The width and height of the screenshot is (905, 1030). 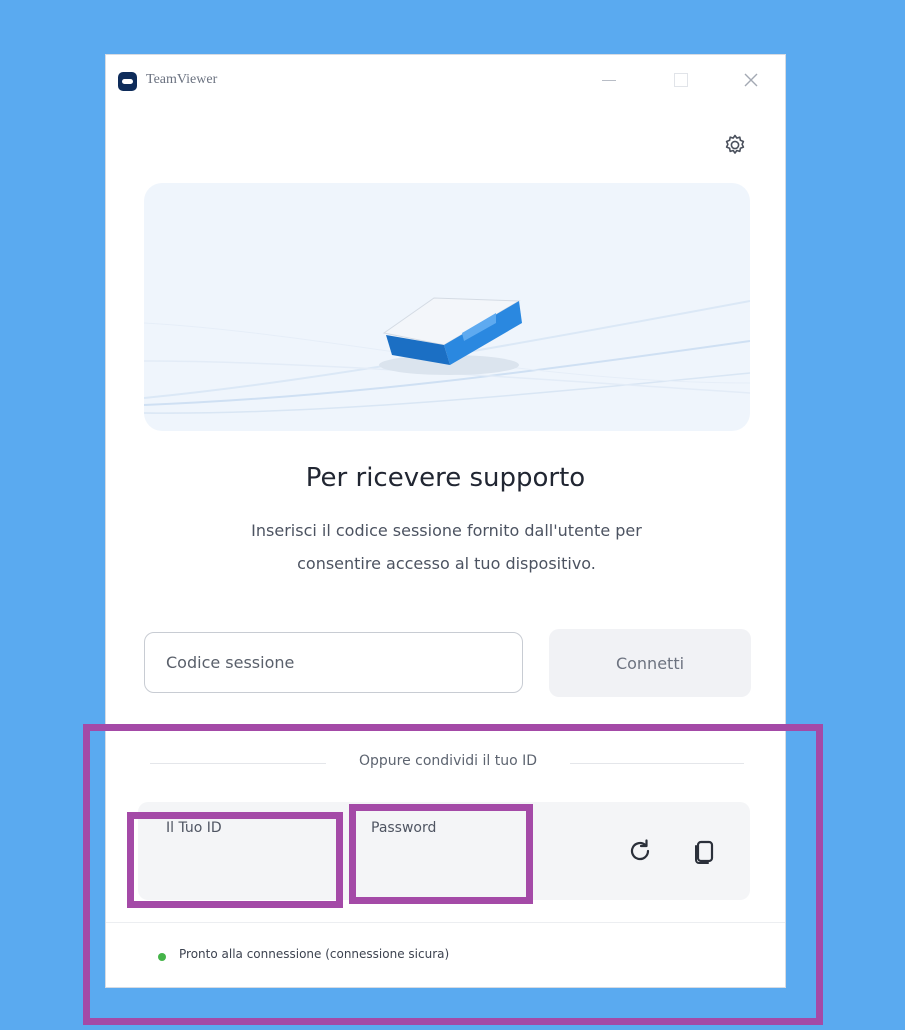 I want to click on maximize-icon, so click(x=681, y=80).